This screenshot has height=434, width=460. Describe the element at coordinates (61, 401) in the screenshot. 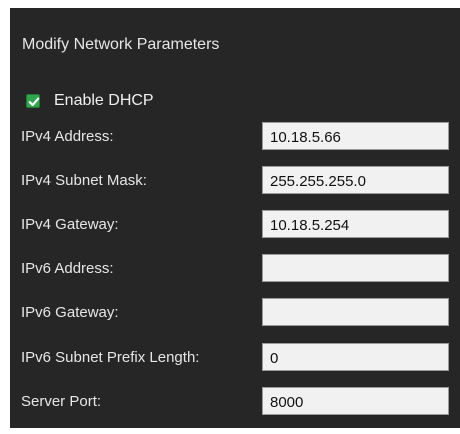

I see `server-port-label: Server Port:` at that location.